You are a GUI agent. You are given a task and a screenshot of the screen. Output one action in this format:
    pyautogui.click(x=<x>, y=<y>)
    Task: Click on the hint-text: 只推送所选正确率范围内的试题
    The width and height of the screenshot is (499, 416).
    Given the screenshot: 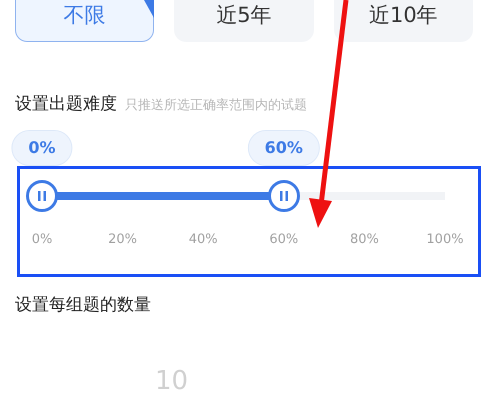 What is the action you would take?
    pyautogui.click(x=216, y=106)
    